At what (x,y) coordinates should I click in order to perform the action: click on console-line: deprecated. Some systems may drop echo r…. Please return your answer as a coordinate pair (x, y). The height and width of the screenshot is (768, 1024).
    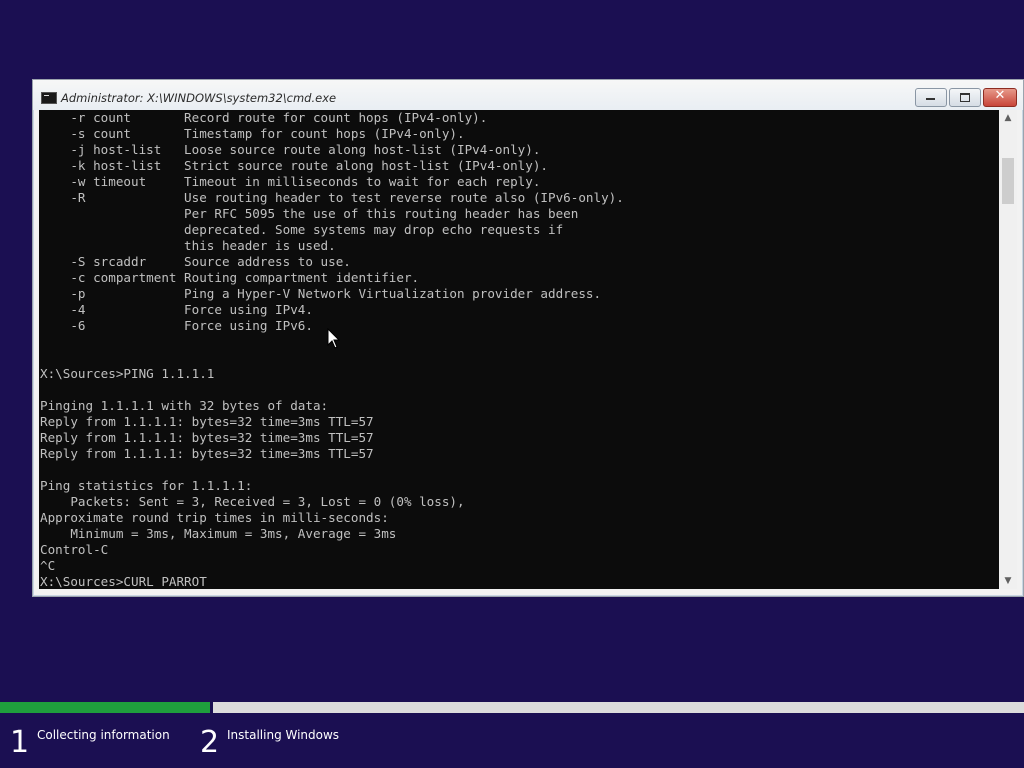
    Looking at the image, I should click on (302, 229).